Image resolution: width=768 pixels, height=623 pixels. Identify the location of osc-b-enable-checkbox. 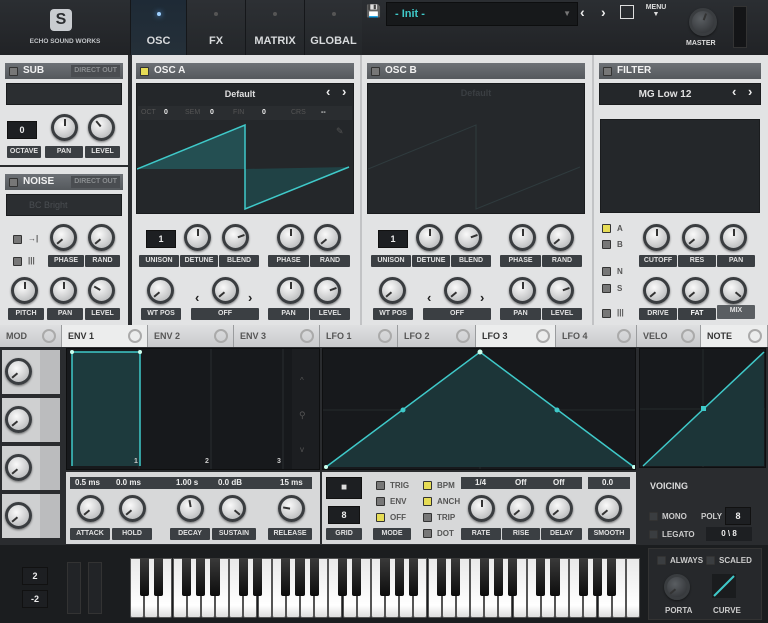
(375, 71).